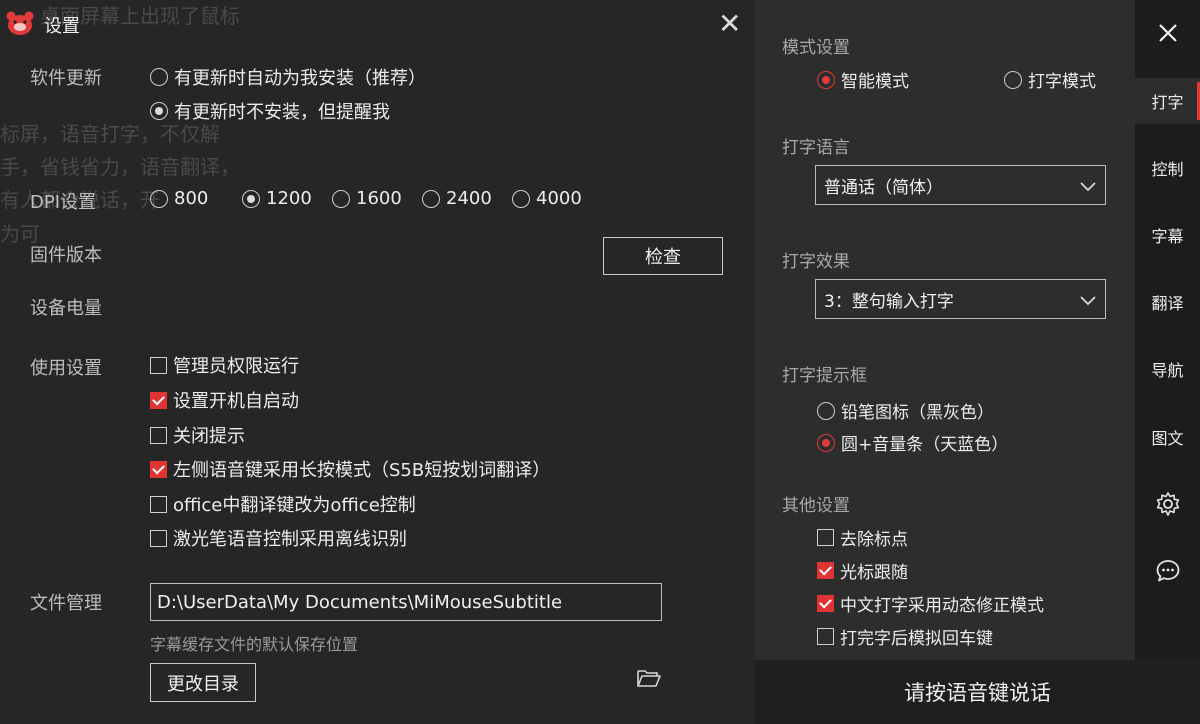  What do you see at coordinates (62, 26) in the screenshot?
I see `window-title: 设置` at bounding box center [62, 26].